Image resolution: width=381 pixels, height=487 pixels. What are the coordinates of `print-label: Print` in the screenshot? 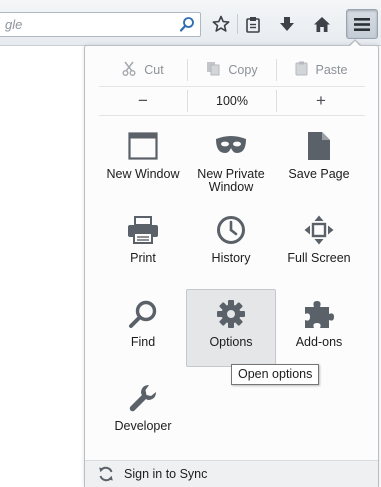 It's located at (143, 258).